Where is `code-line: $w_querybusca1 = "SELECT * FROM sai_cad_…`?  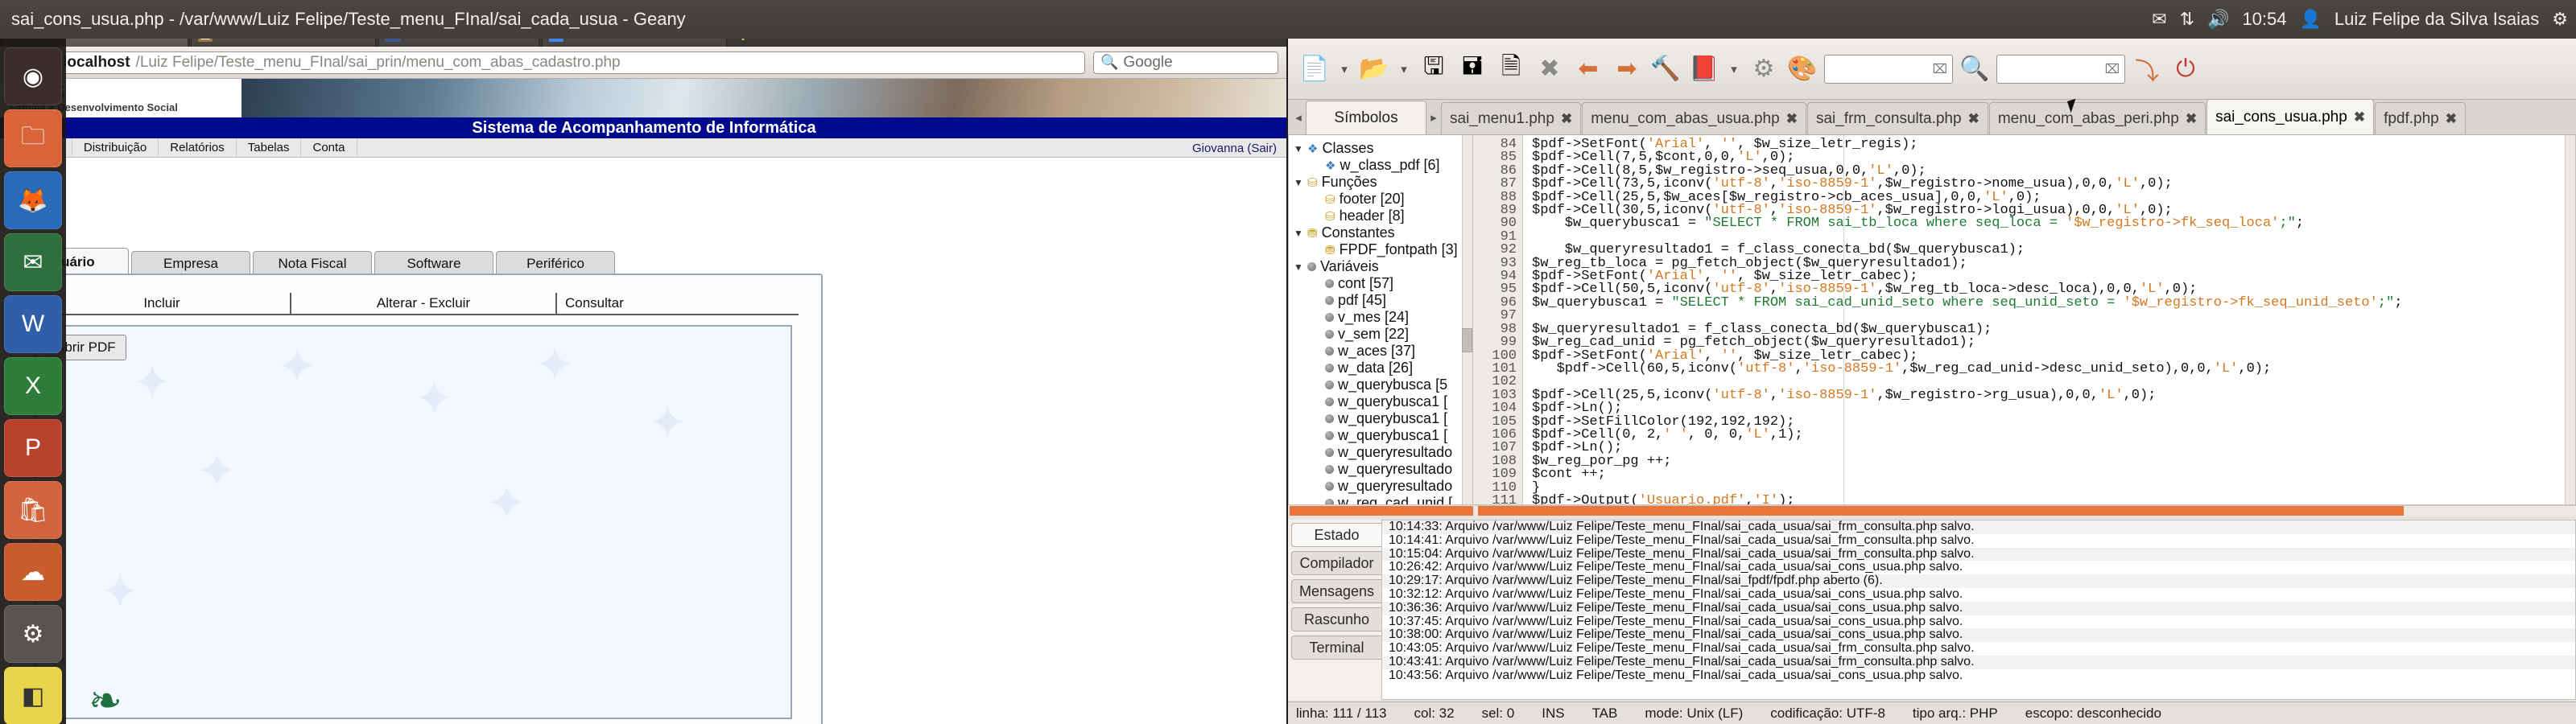 code-line: $w_querybusca1 = "SELECT * FROM sai_cad_… is located at coordinates (2048, 303).